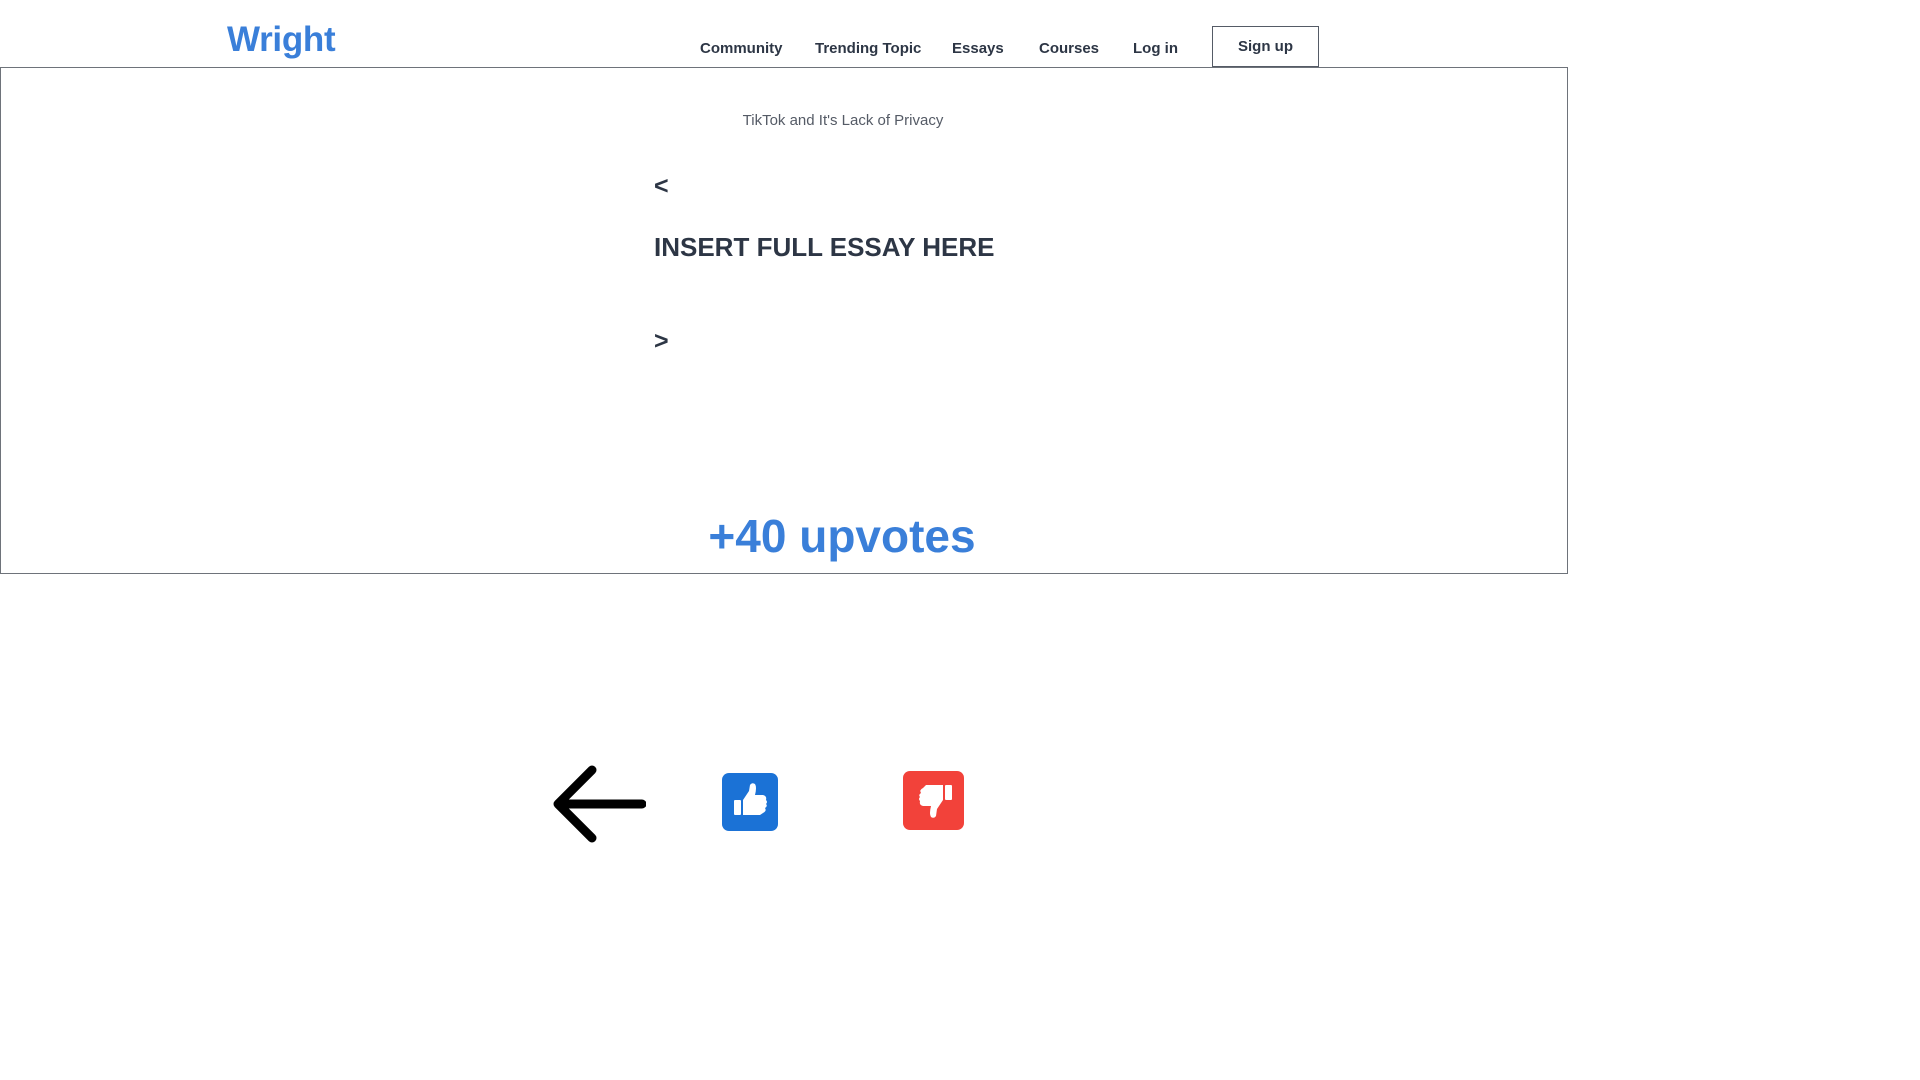 The height and width of the screenshot is (1080, 1920). Describe the element at coordinates (978, 49) in the screenshot. I see `nav-essays: Essays` at that location.